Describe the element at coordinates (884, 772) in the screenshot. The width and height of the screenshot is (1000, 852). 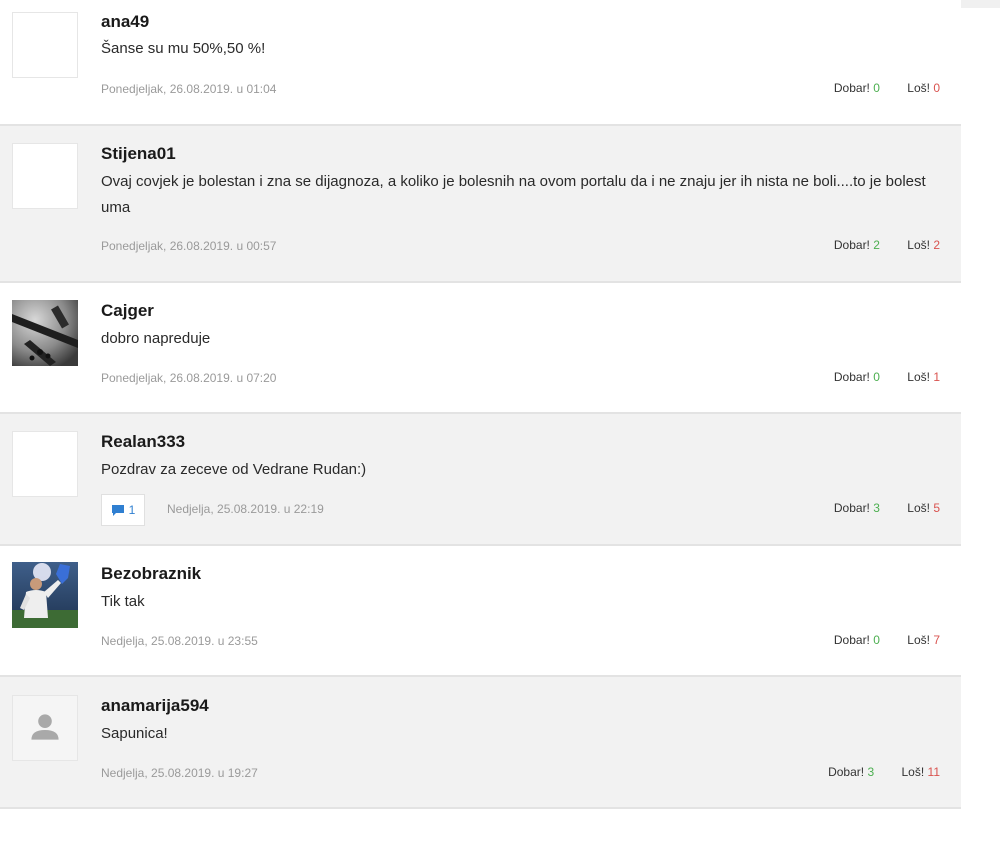
I see `vote-group: Dobar! 3 Loš! 11` at that location.